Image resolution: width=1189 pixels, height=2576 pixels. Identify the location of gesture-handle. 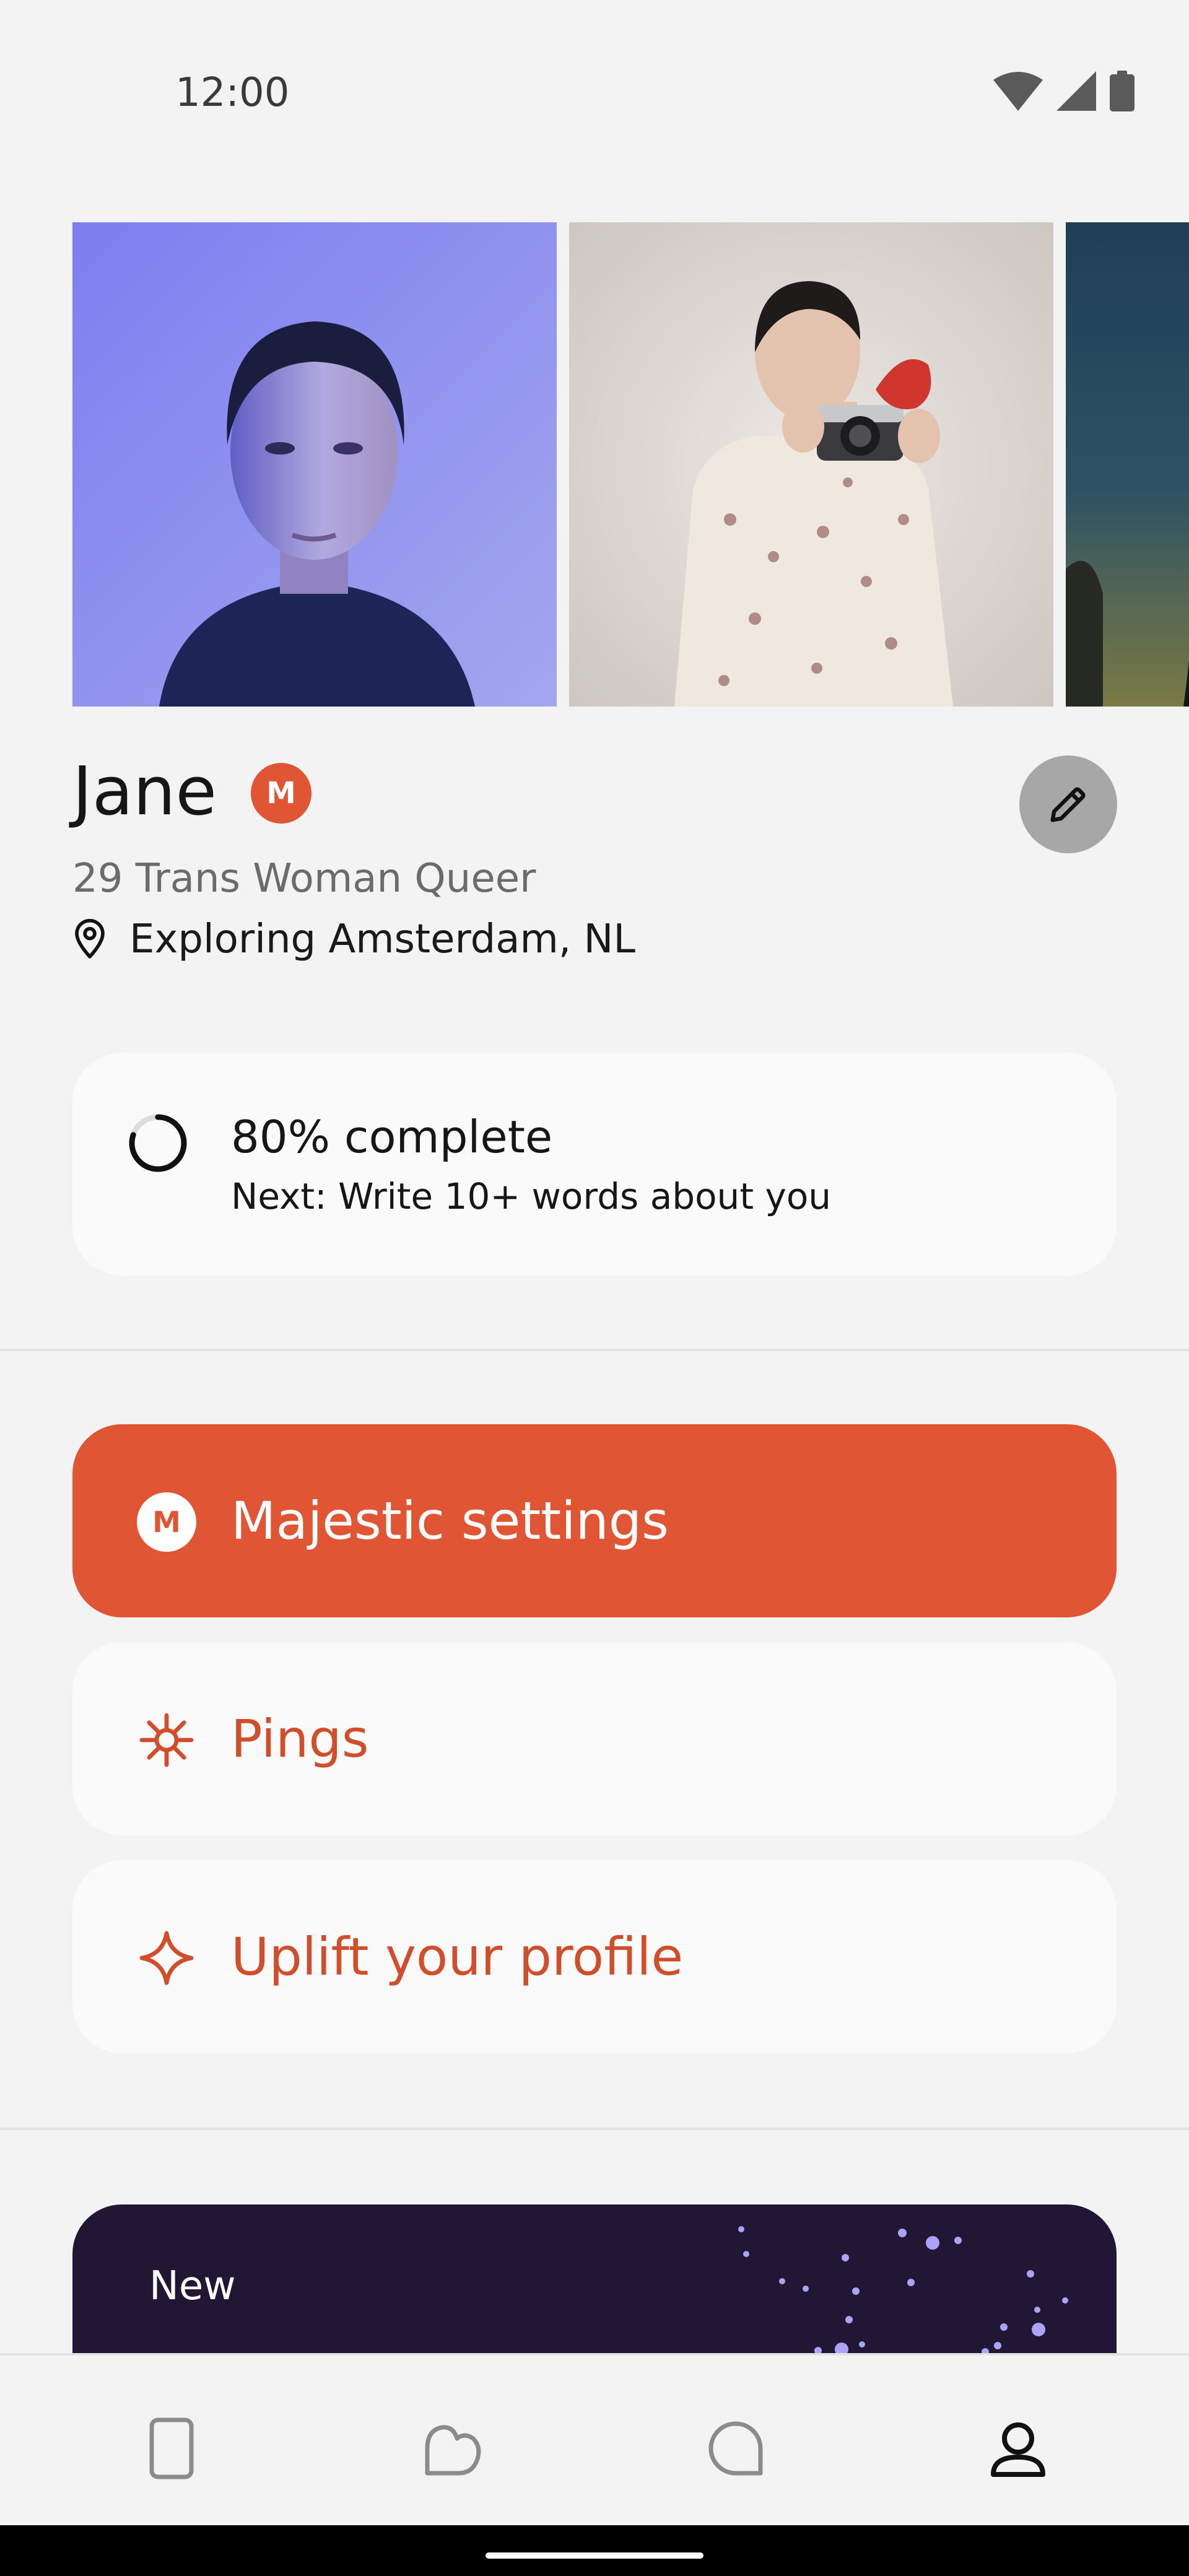
(594, 2555).